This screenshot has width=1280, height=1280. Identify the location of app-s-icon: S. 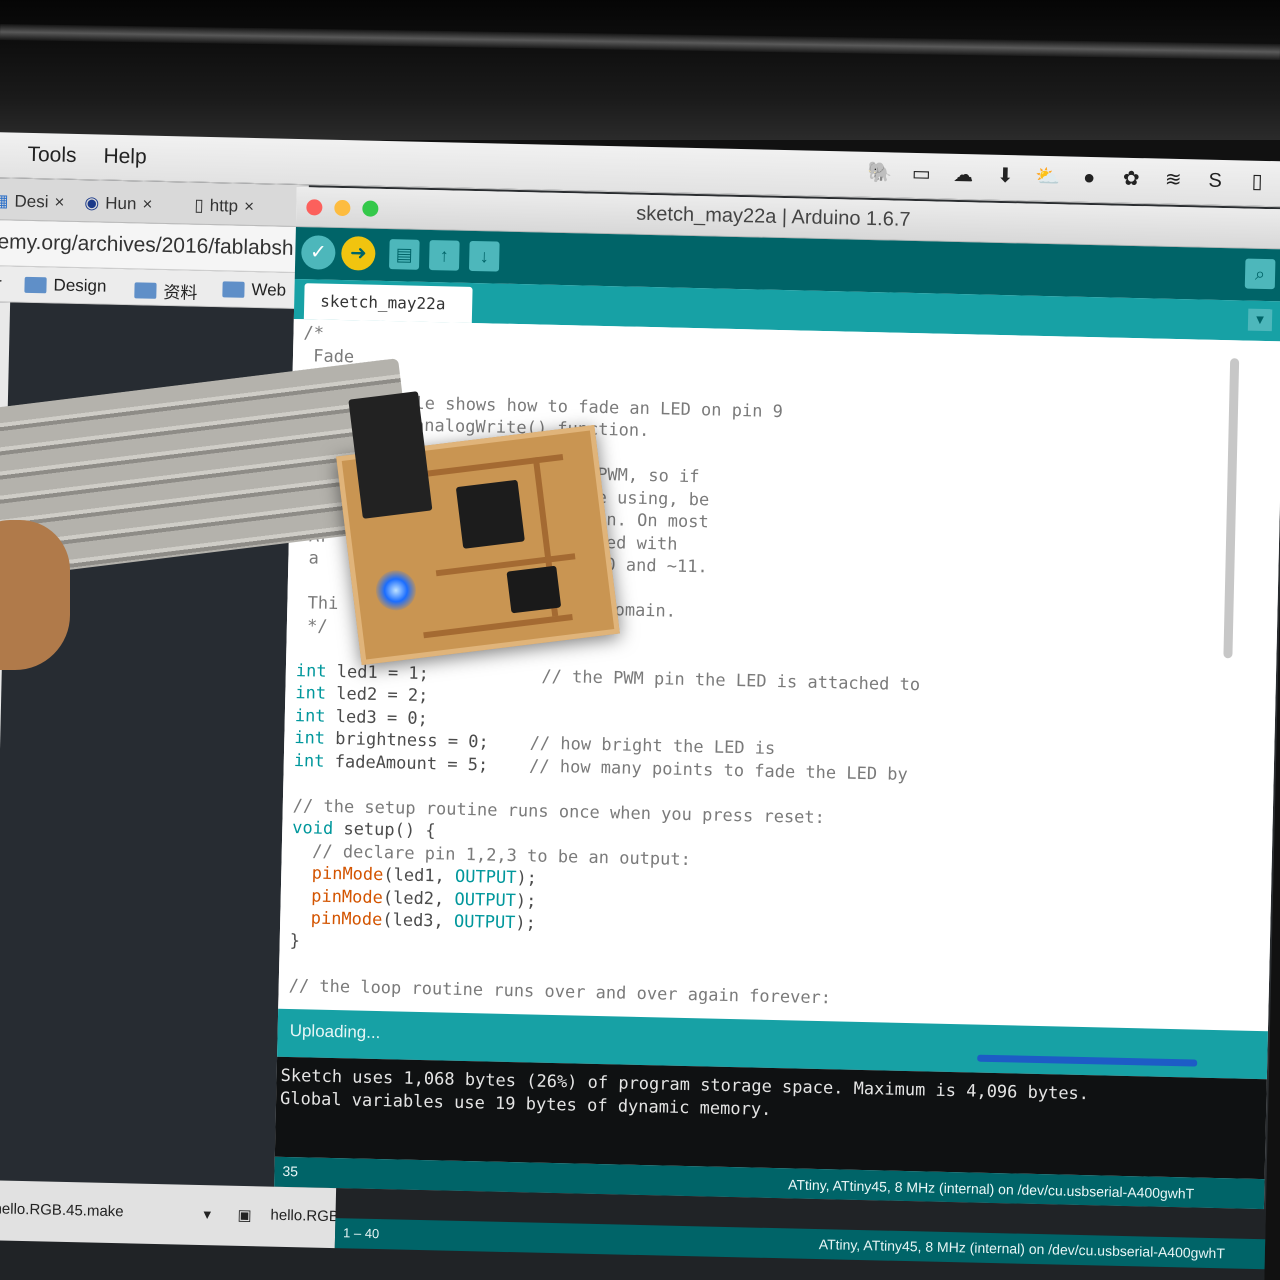
(1215, 181).